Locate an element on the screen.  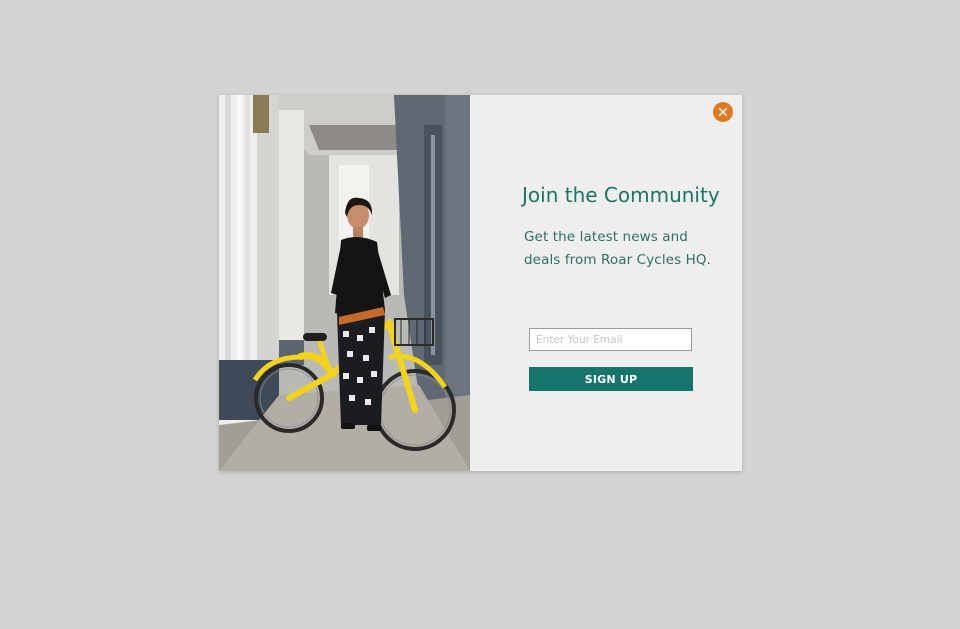
popup-description-line-1: Get the latest news and is located at coordinates (606, 237).